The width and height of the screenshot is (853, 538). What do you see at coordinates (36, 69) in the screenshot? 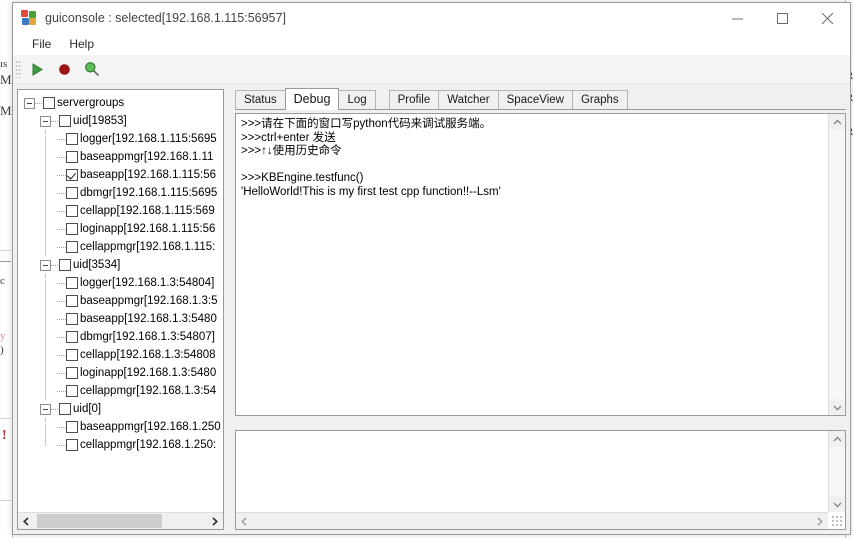
I see `run-button` at bounding box center [36, 69].